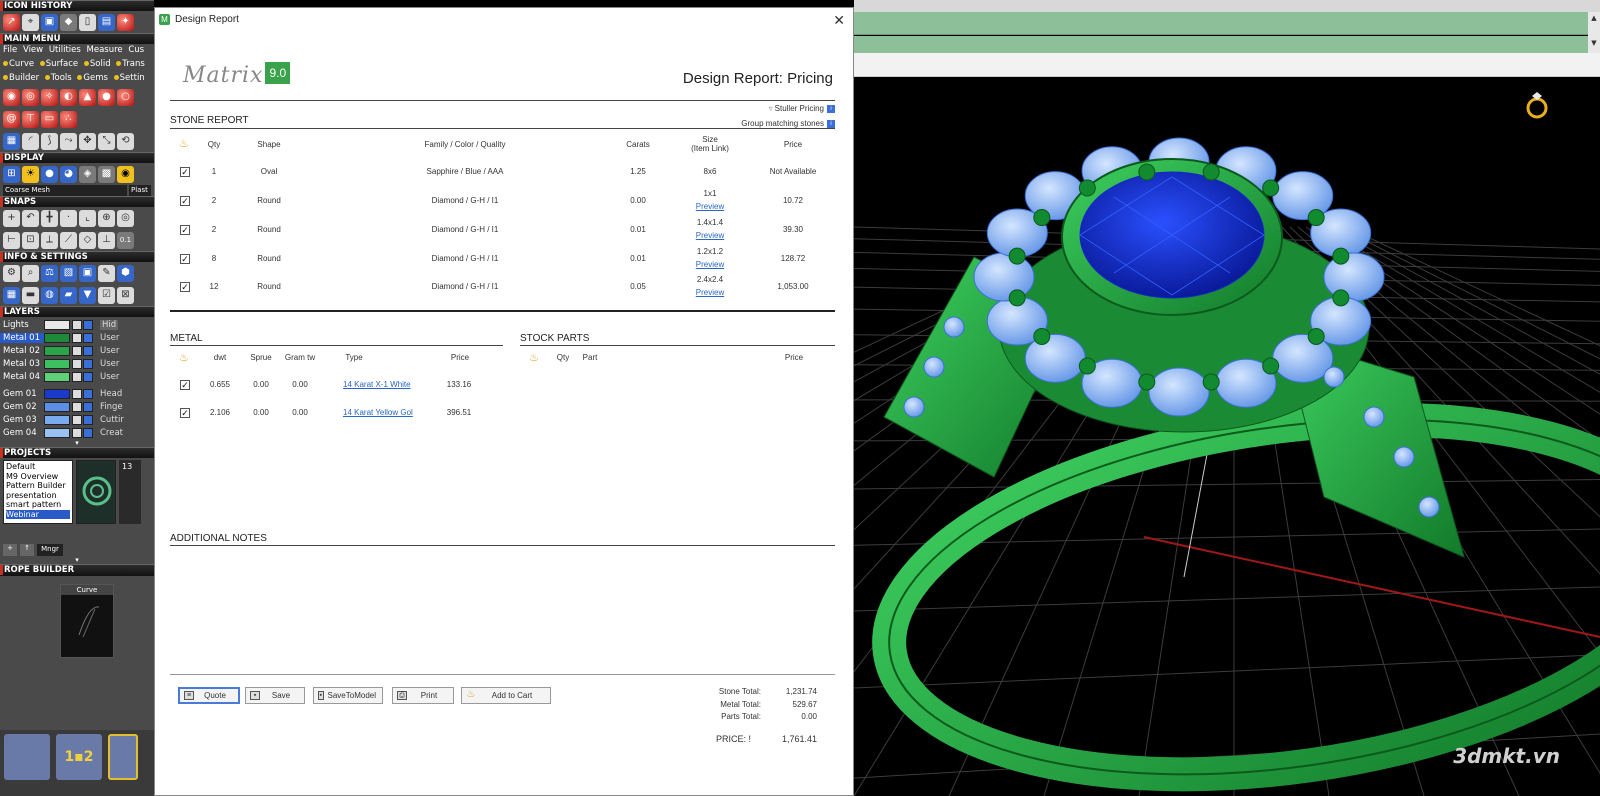 This screenshot has height=796, width=1600. Describe the element at coordinates (383, 384) in the screenshot. I see `metal-type-link: 14 Karat X-1 White` at that location.